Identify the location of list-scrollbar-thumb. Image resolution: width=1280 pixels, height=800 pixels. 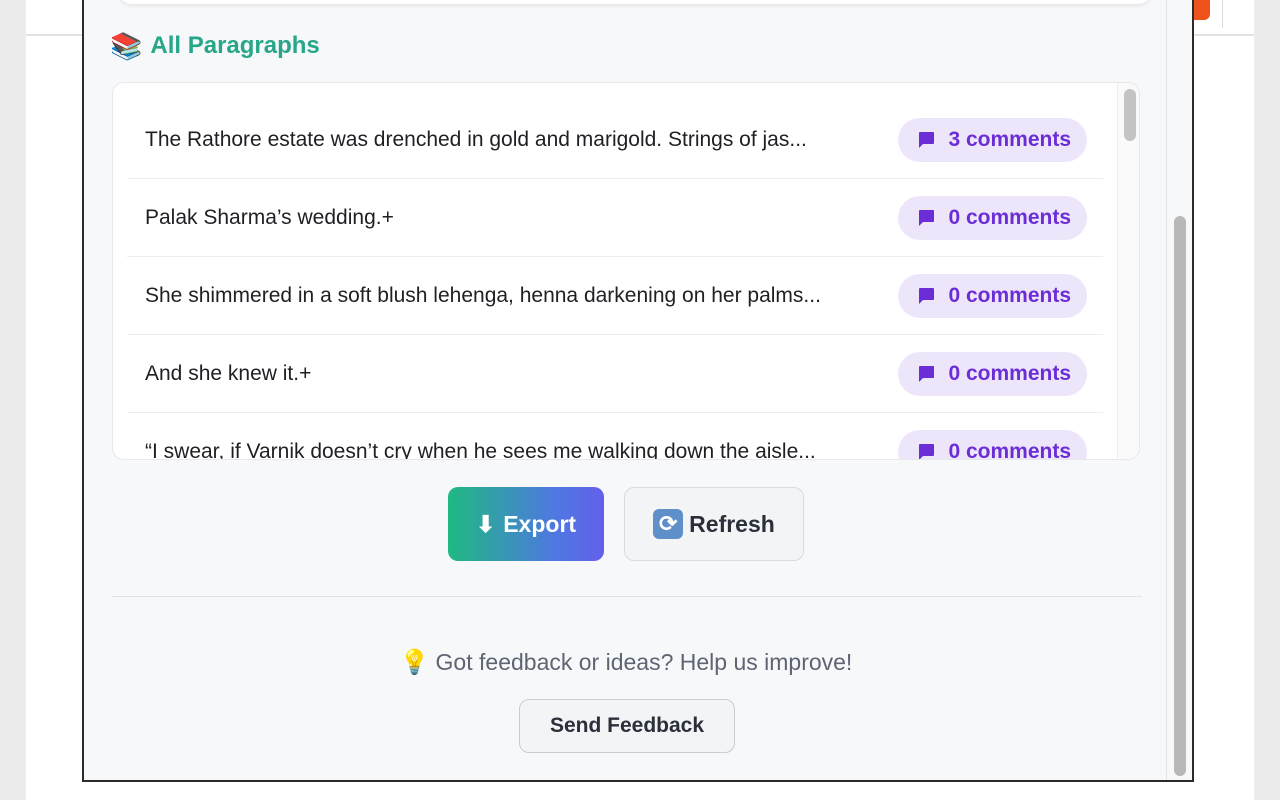
(1130, 115).